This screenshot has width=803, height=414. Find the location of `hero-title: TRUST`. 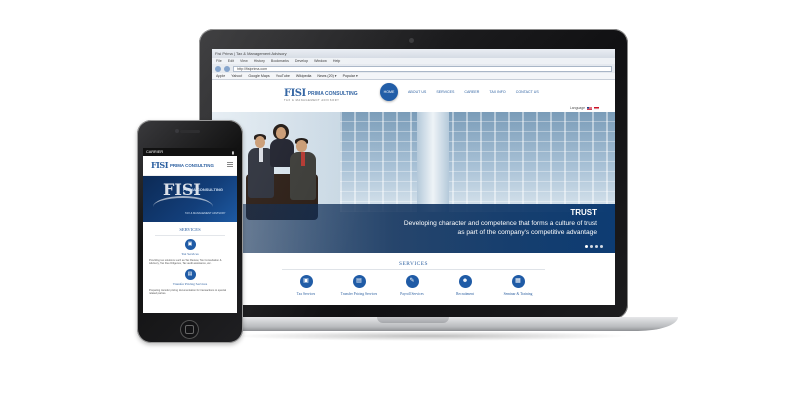

hero-title: TRUST is located at coordinates (583, 212).